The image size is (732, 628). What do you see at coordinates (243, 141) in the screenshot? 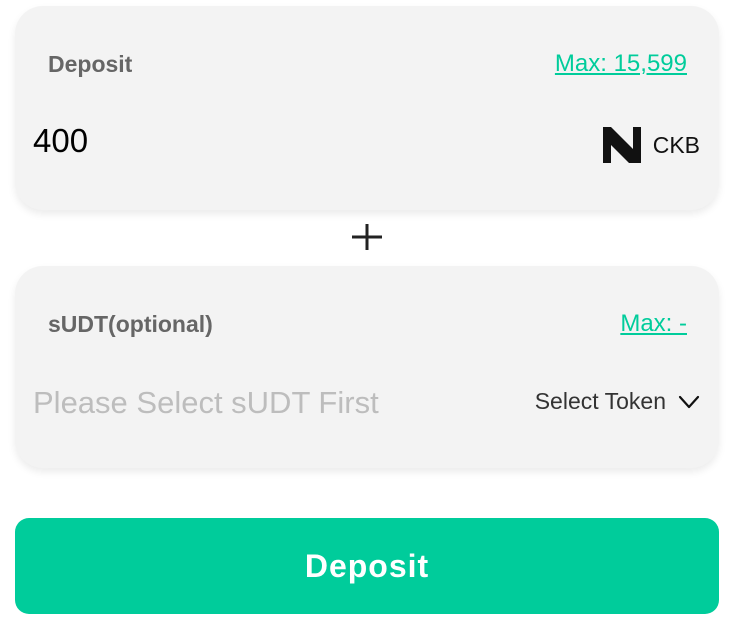
I see `deposit-amount-input` at bounding box center [243, 141].